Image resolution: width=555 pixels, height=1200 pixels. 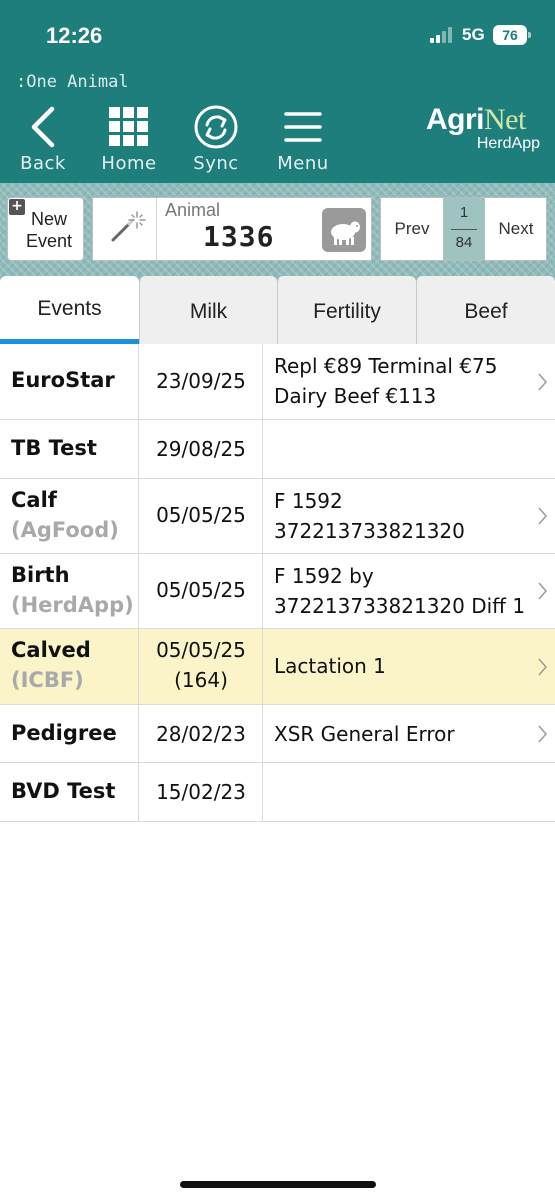 What do you see at coordinates (129, 128) in the screenshot?
I see `grid-icon` at bounding box center [129, 128].